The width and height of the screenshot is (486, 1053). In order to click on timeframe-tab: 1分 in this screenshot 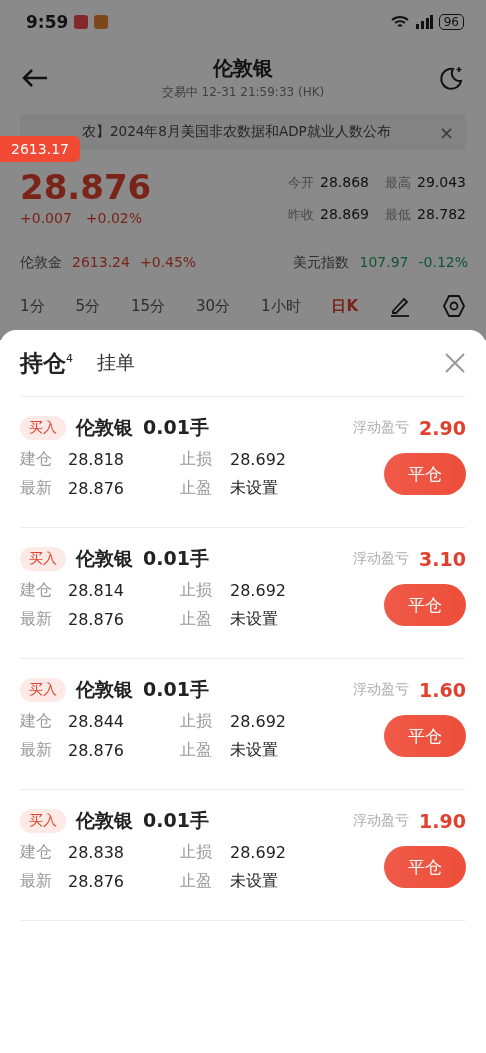, I will do `click(32, 306)`.